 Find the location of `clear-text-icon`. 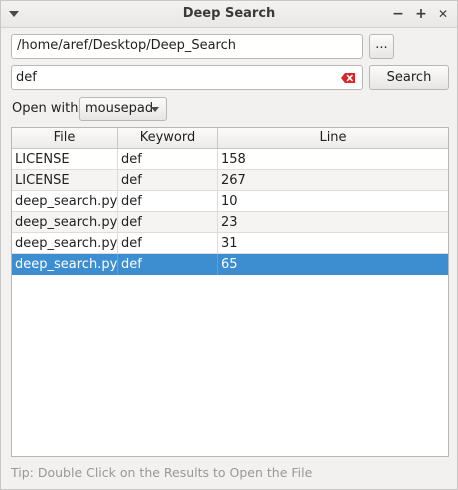

clear-text-icon is located at coordinates (348, 78).